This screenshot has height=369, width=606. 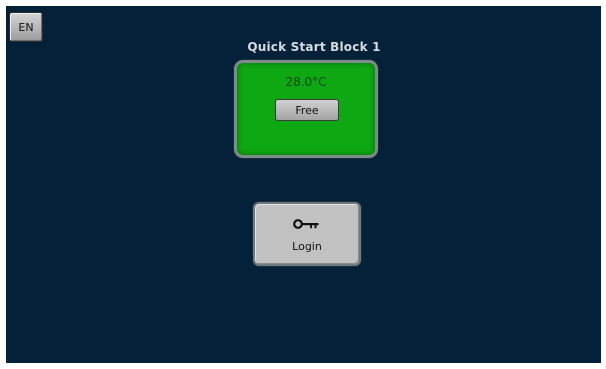 I want to click on block-status-panel: 28.0°C Free, so click(x=306, y=109).